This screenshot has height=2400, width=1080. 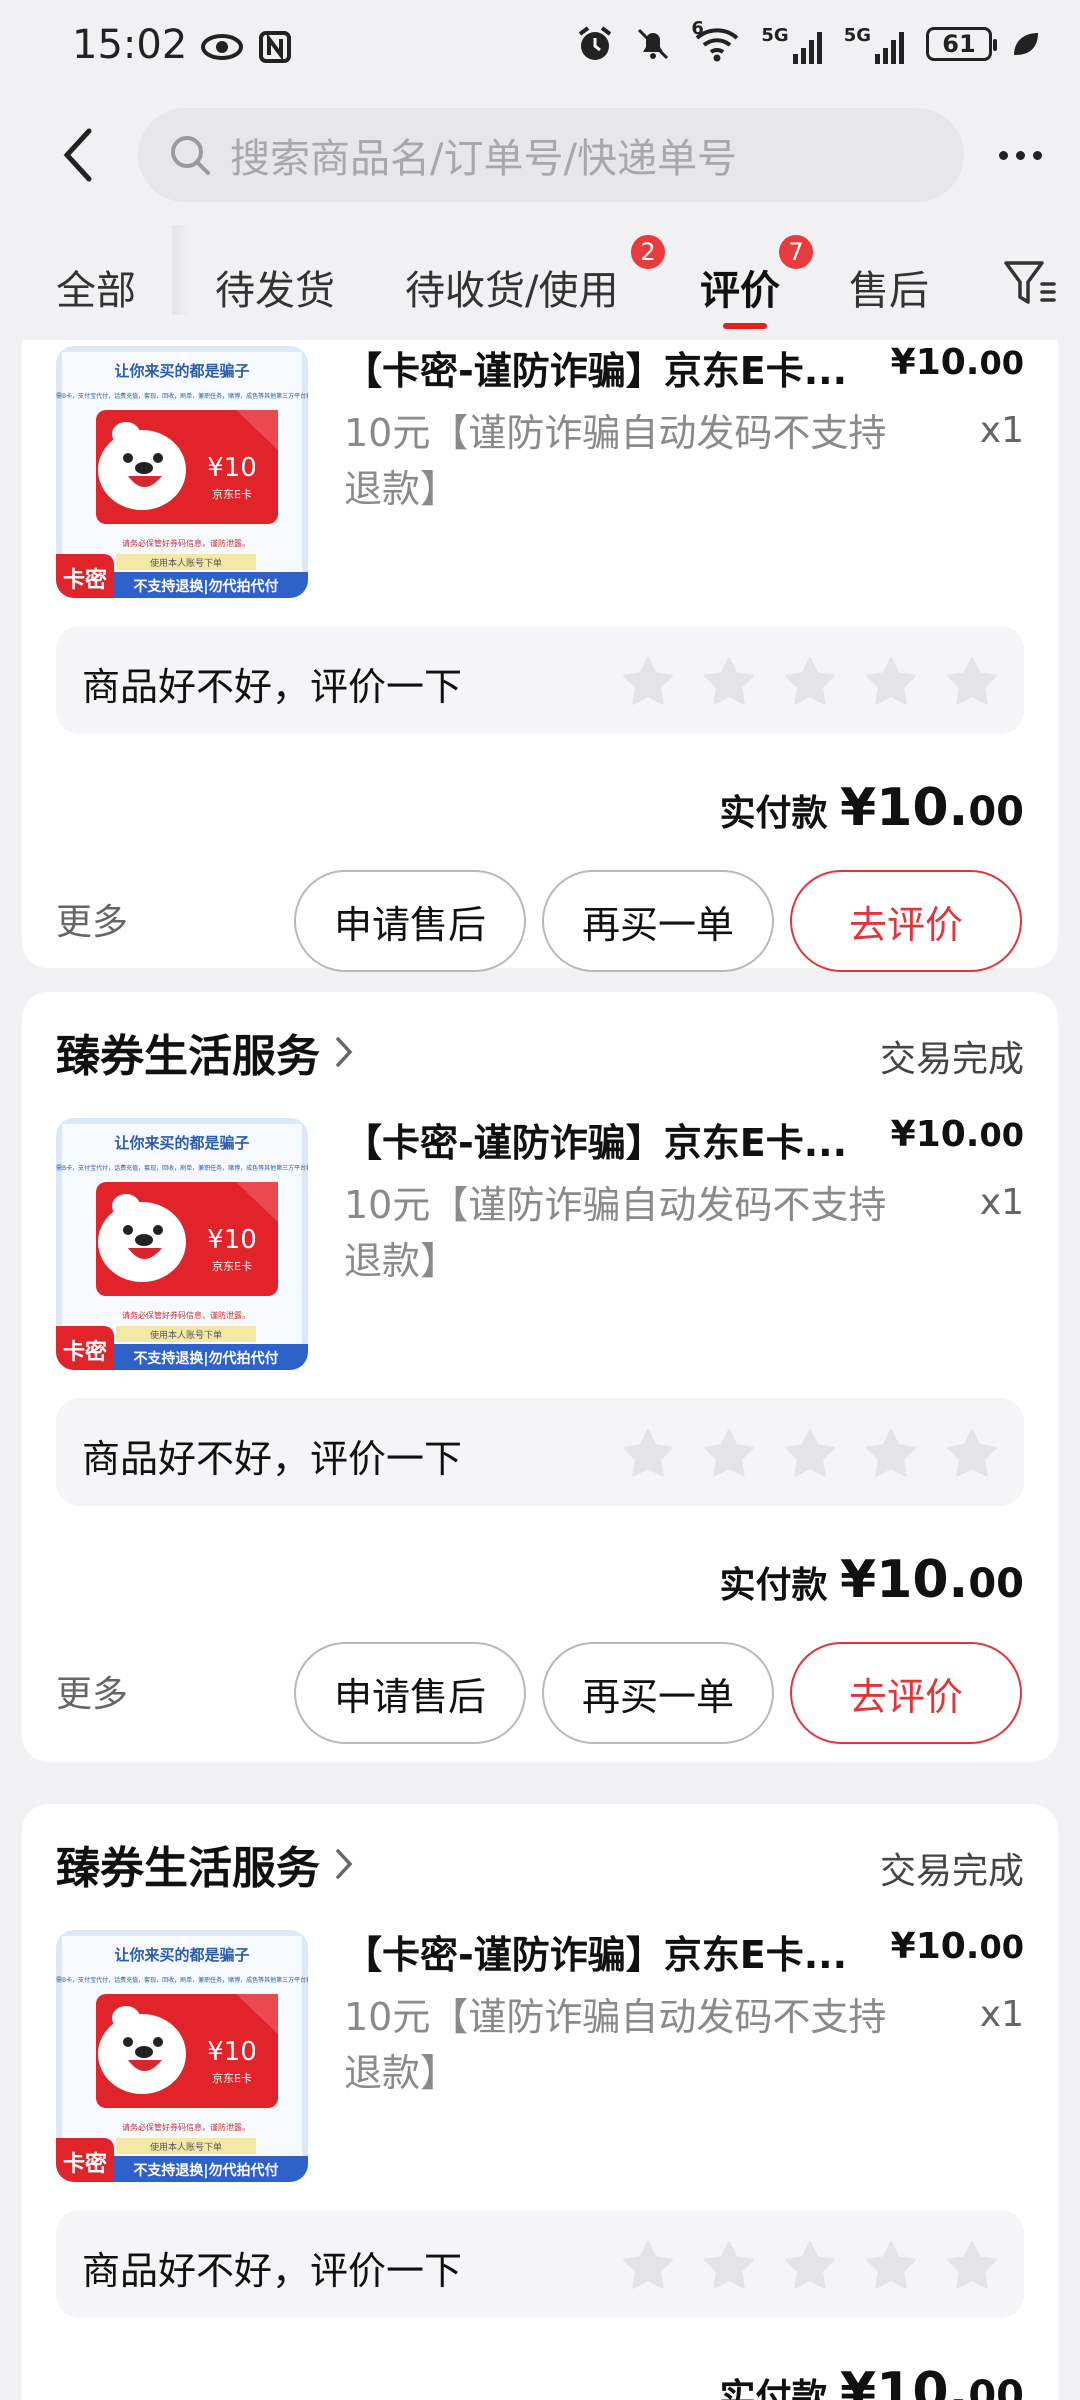 I want to click on chevron-left-icon, so click(x=77, y=155).